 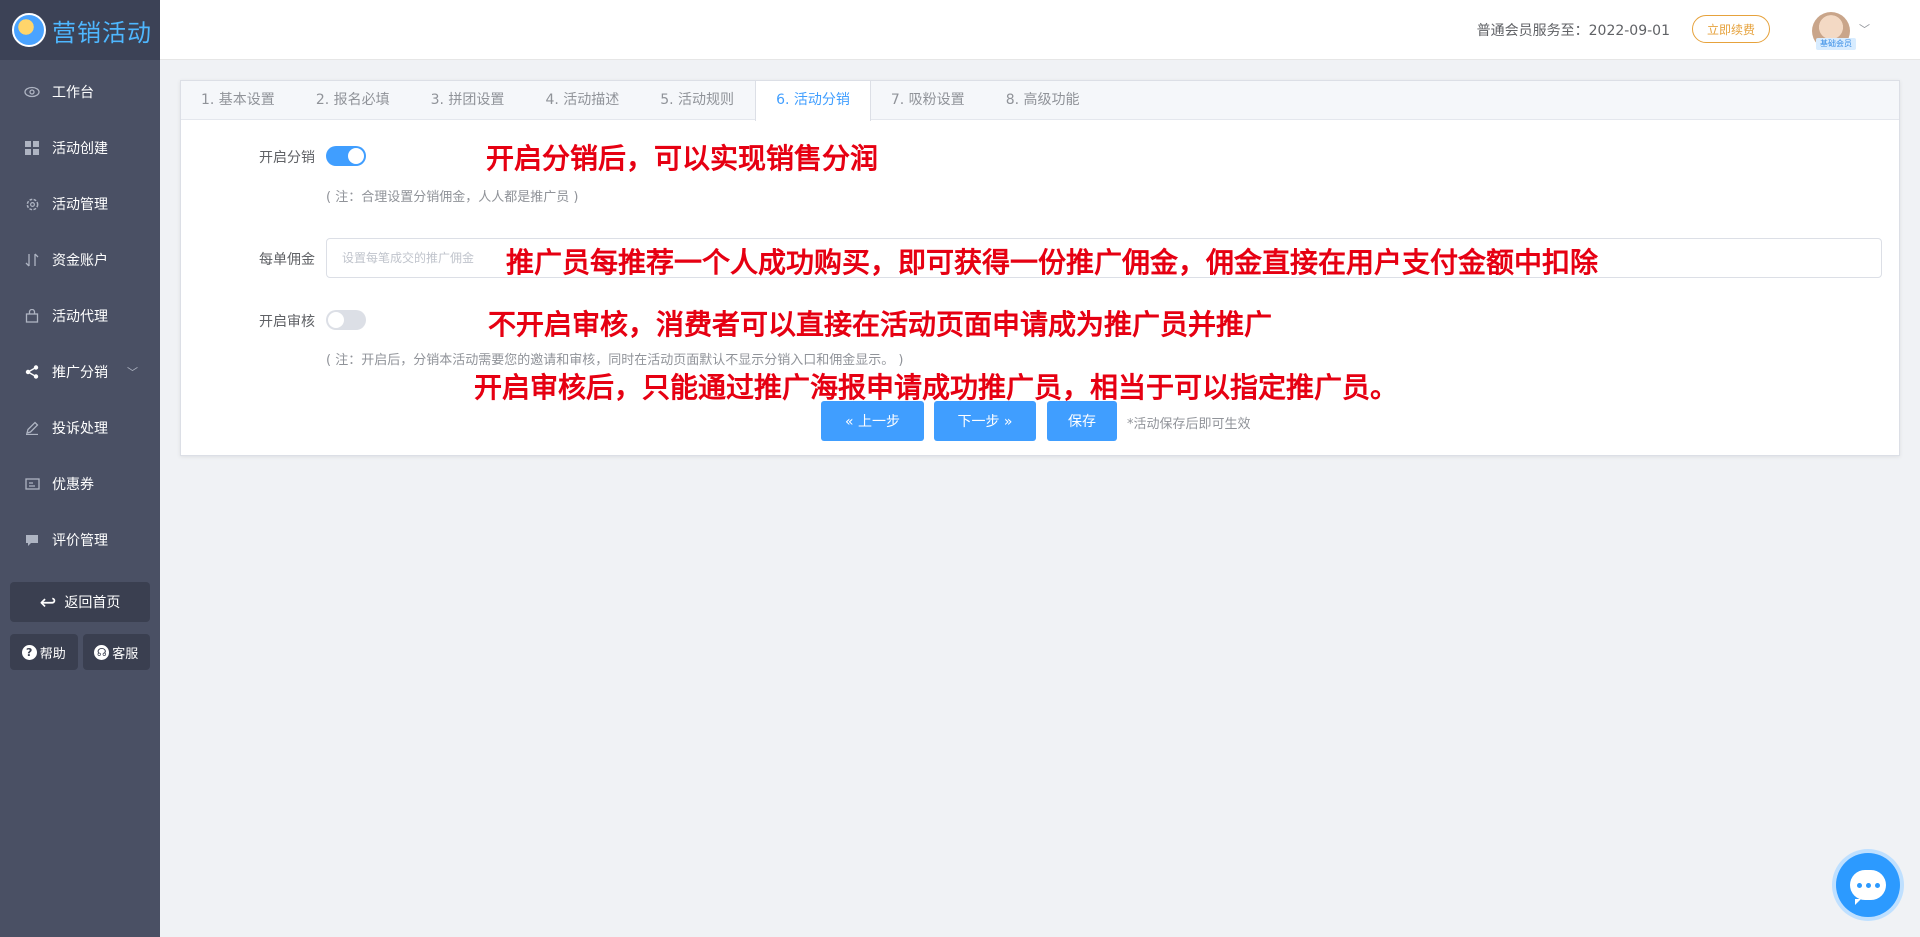 I want to click on back-home-button: ↩ 返回首页, so click(x=80, y=602).